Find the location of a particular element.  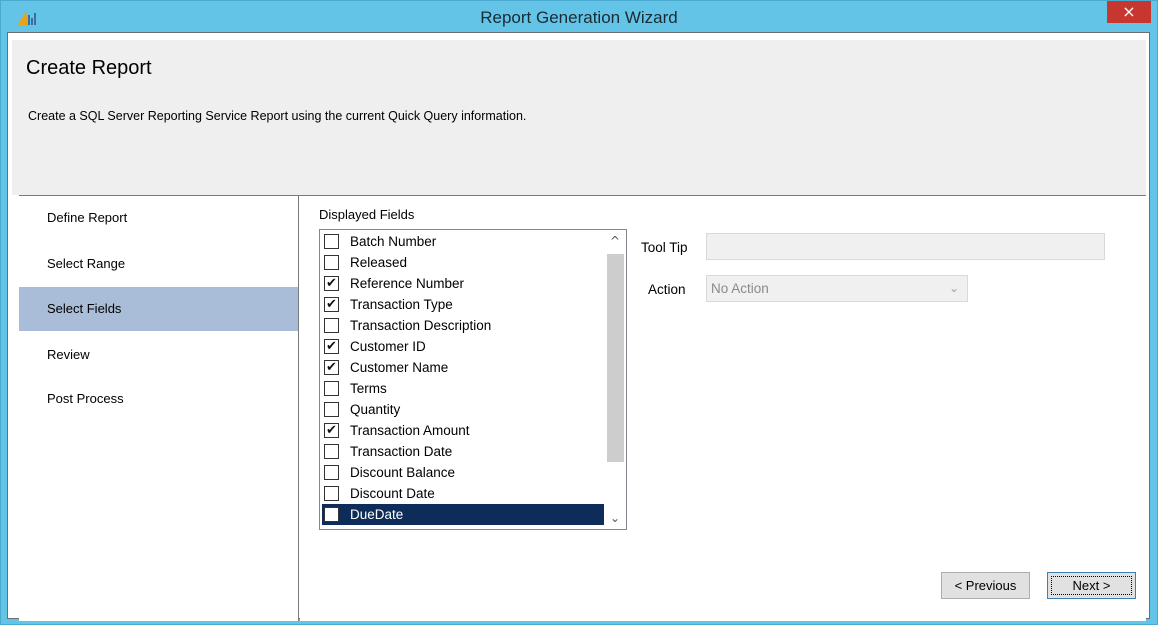

field-list-item: Quantity is located at coordinates (463, 409).